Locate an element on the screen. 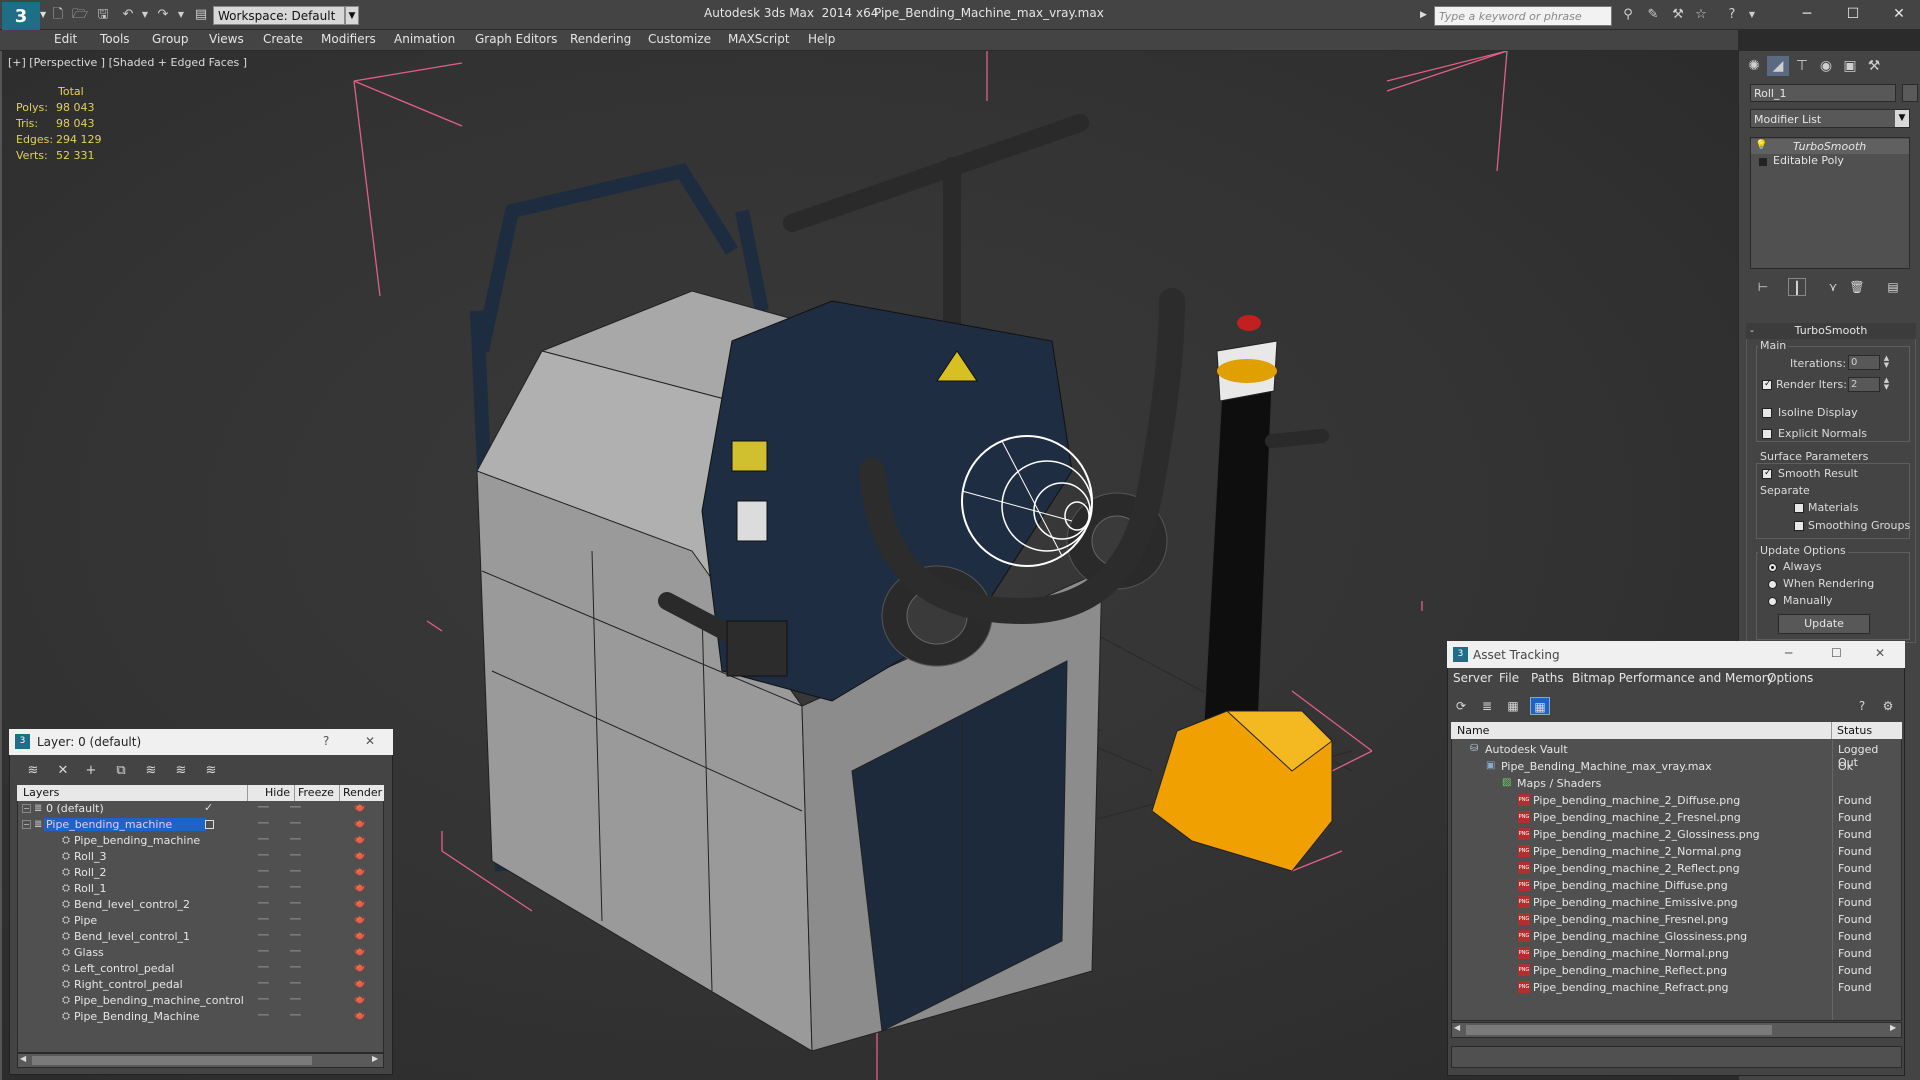 This screenshot has width=1920, height=1080. asset-name: Pipe_bending_machine_Normal.png is located at coordinates (1631, 953).